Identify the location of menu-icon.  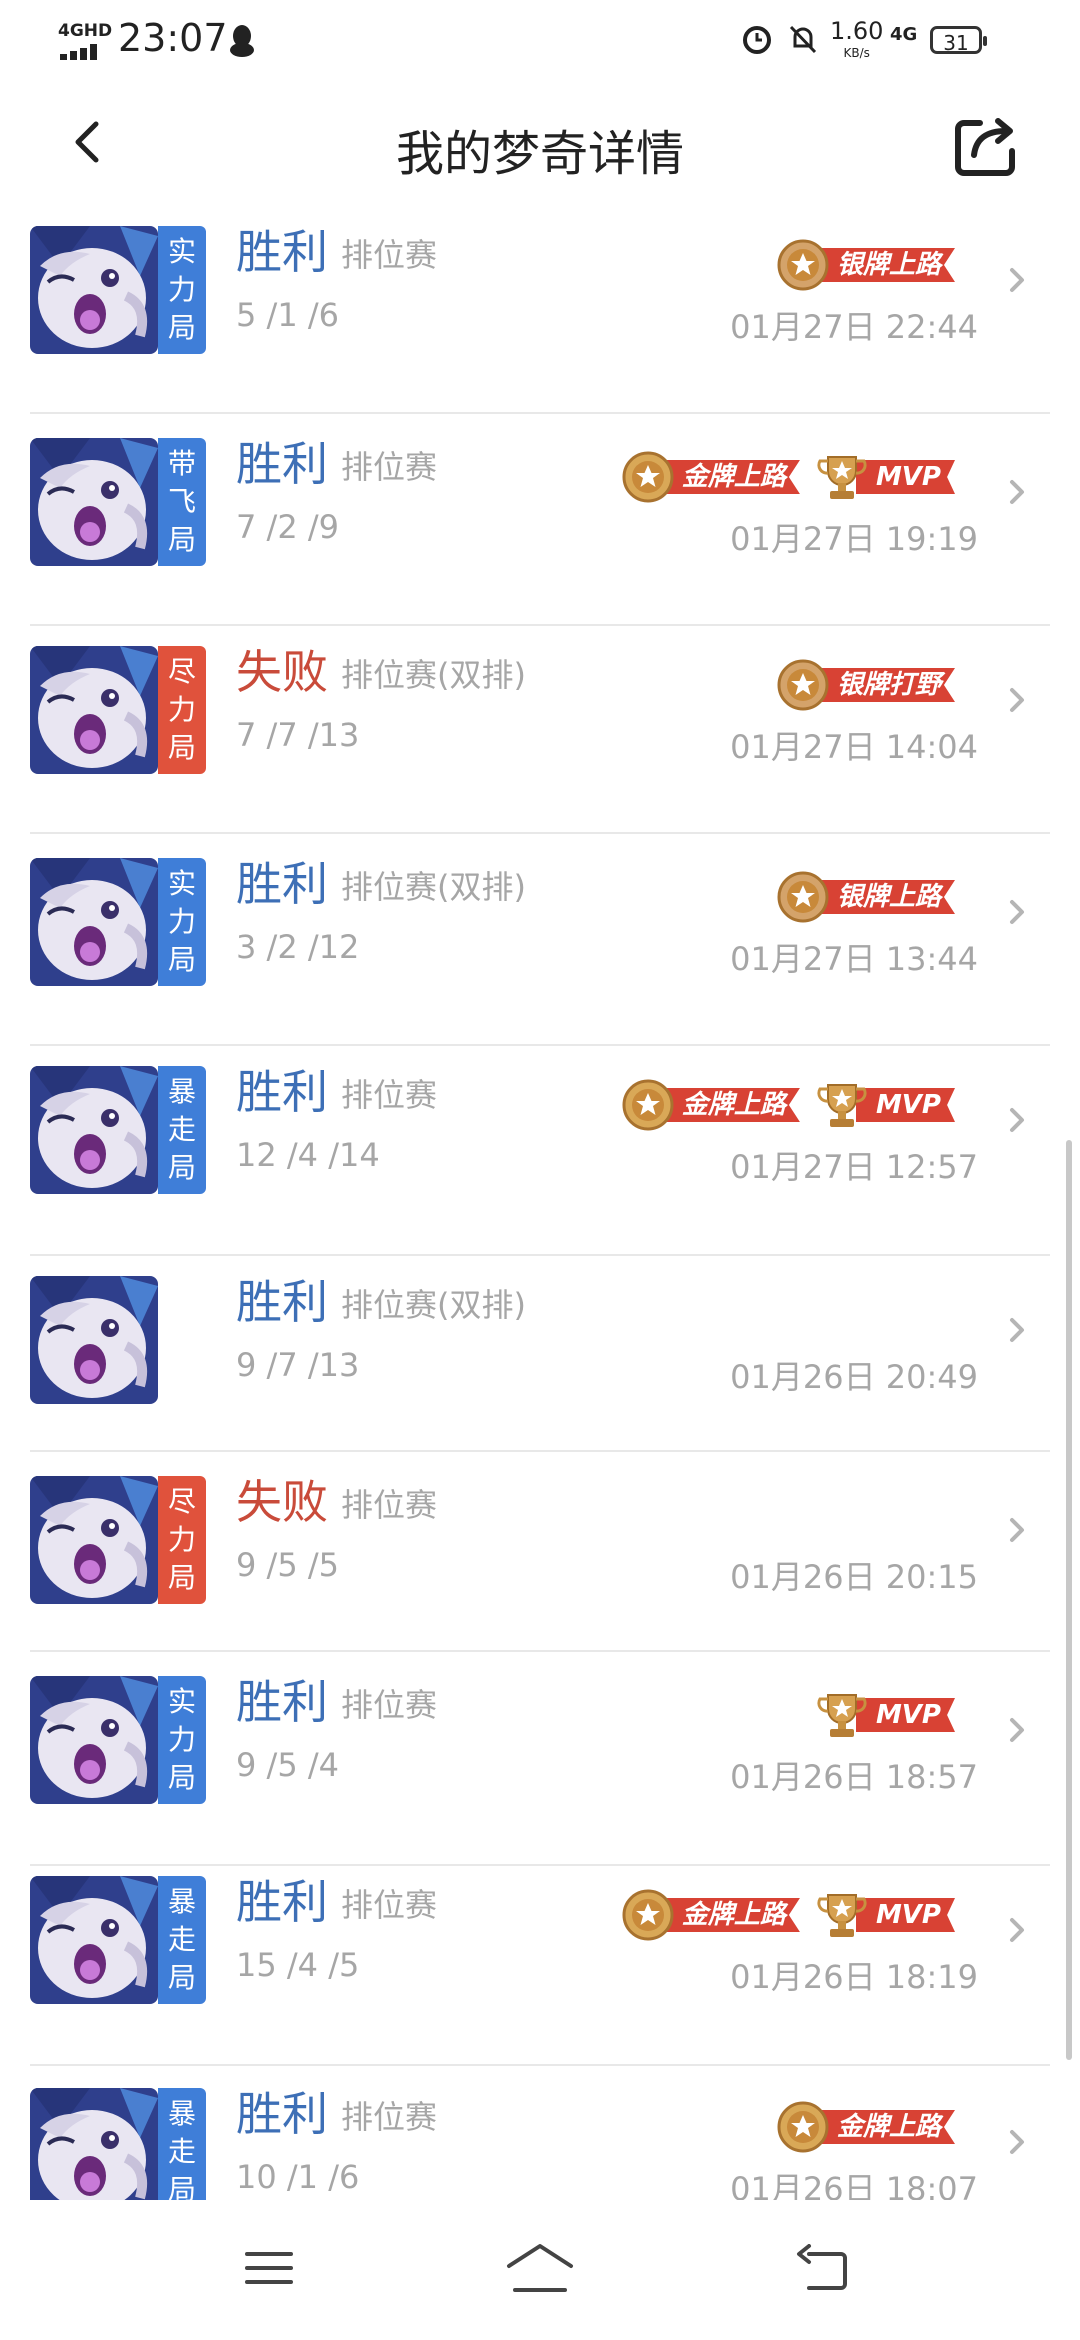
(269, 2268).